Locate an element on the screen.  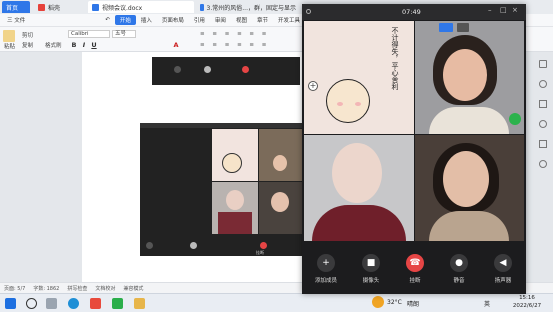
search-icon is located at coordinates (31, 303).